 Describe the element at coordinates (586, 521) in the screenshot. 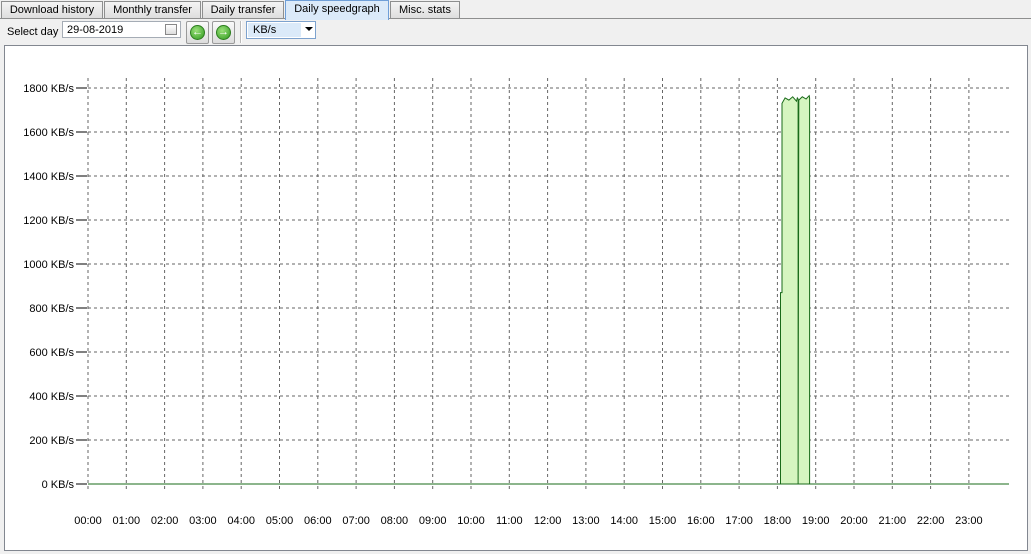

I see `x-tick-label: 13:00` at that location.